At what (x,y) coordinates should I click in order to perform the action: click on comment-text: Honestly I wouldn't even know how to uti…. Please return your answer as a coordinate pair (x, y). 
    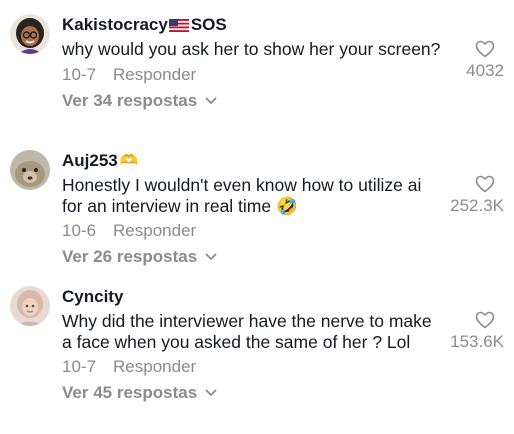
    Looking at the image, I should click on (242, 195).